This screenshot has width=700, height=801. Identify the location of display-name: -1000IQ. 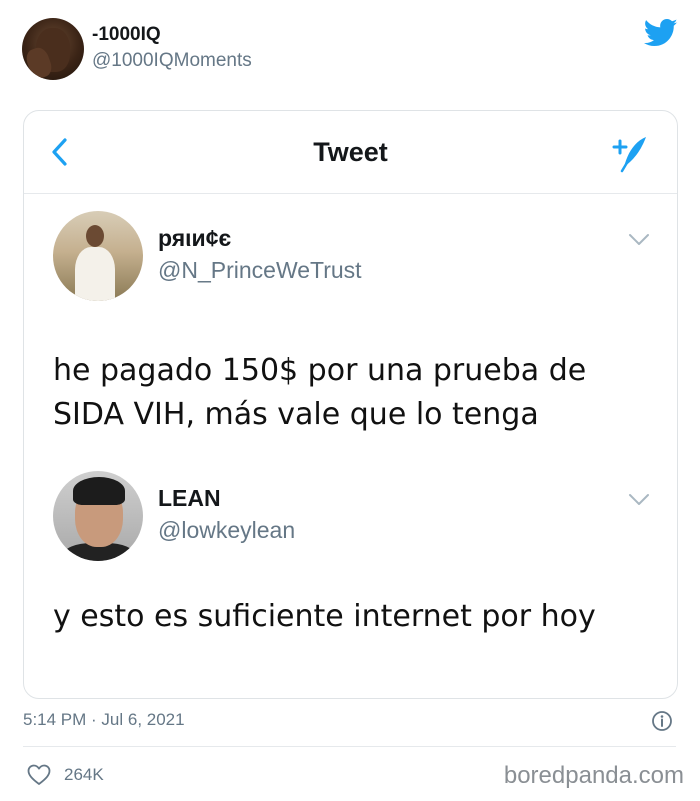
(126, 35).